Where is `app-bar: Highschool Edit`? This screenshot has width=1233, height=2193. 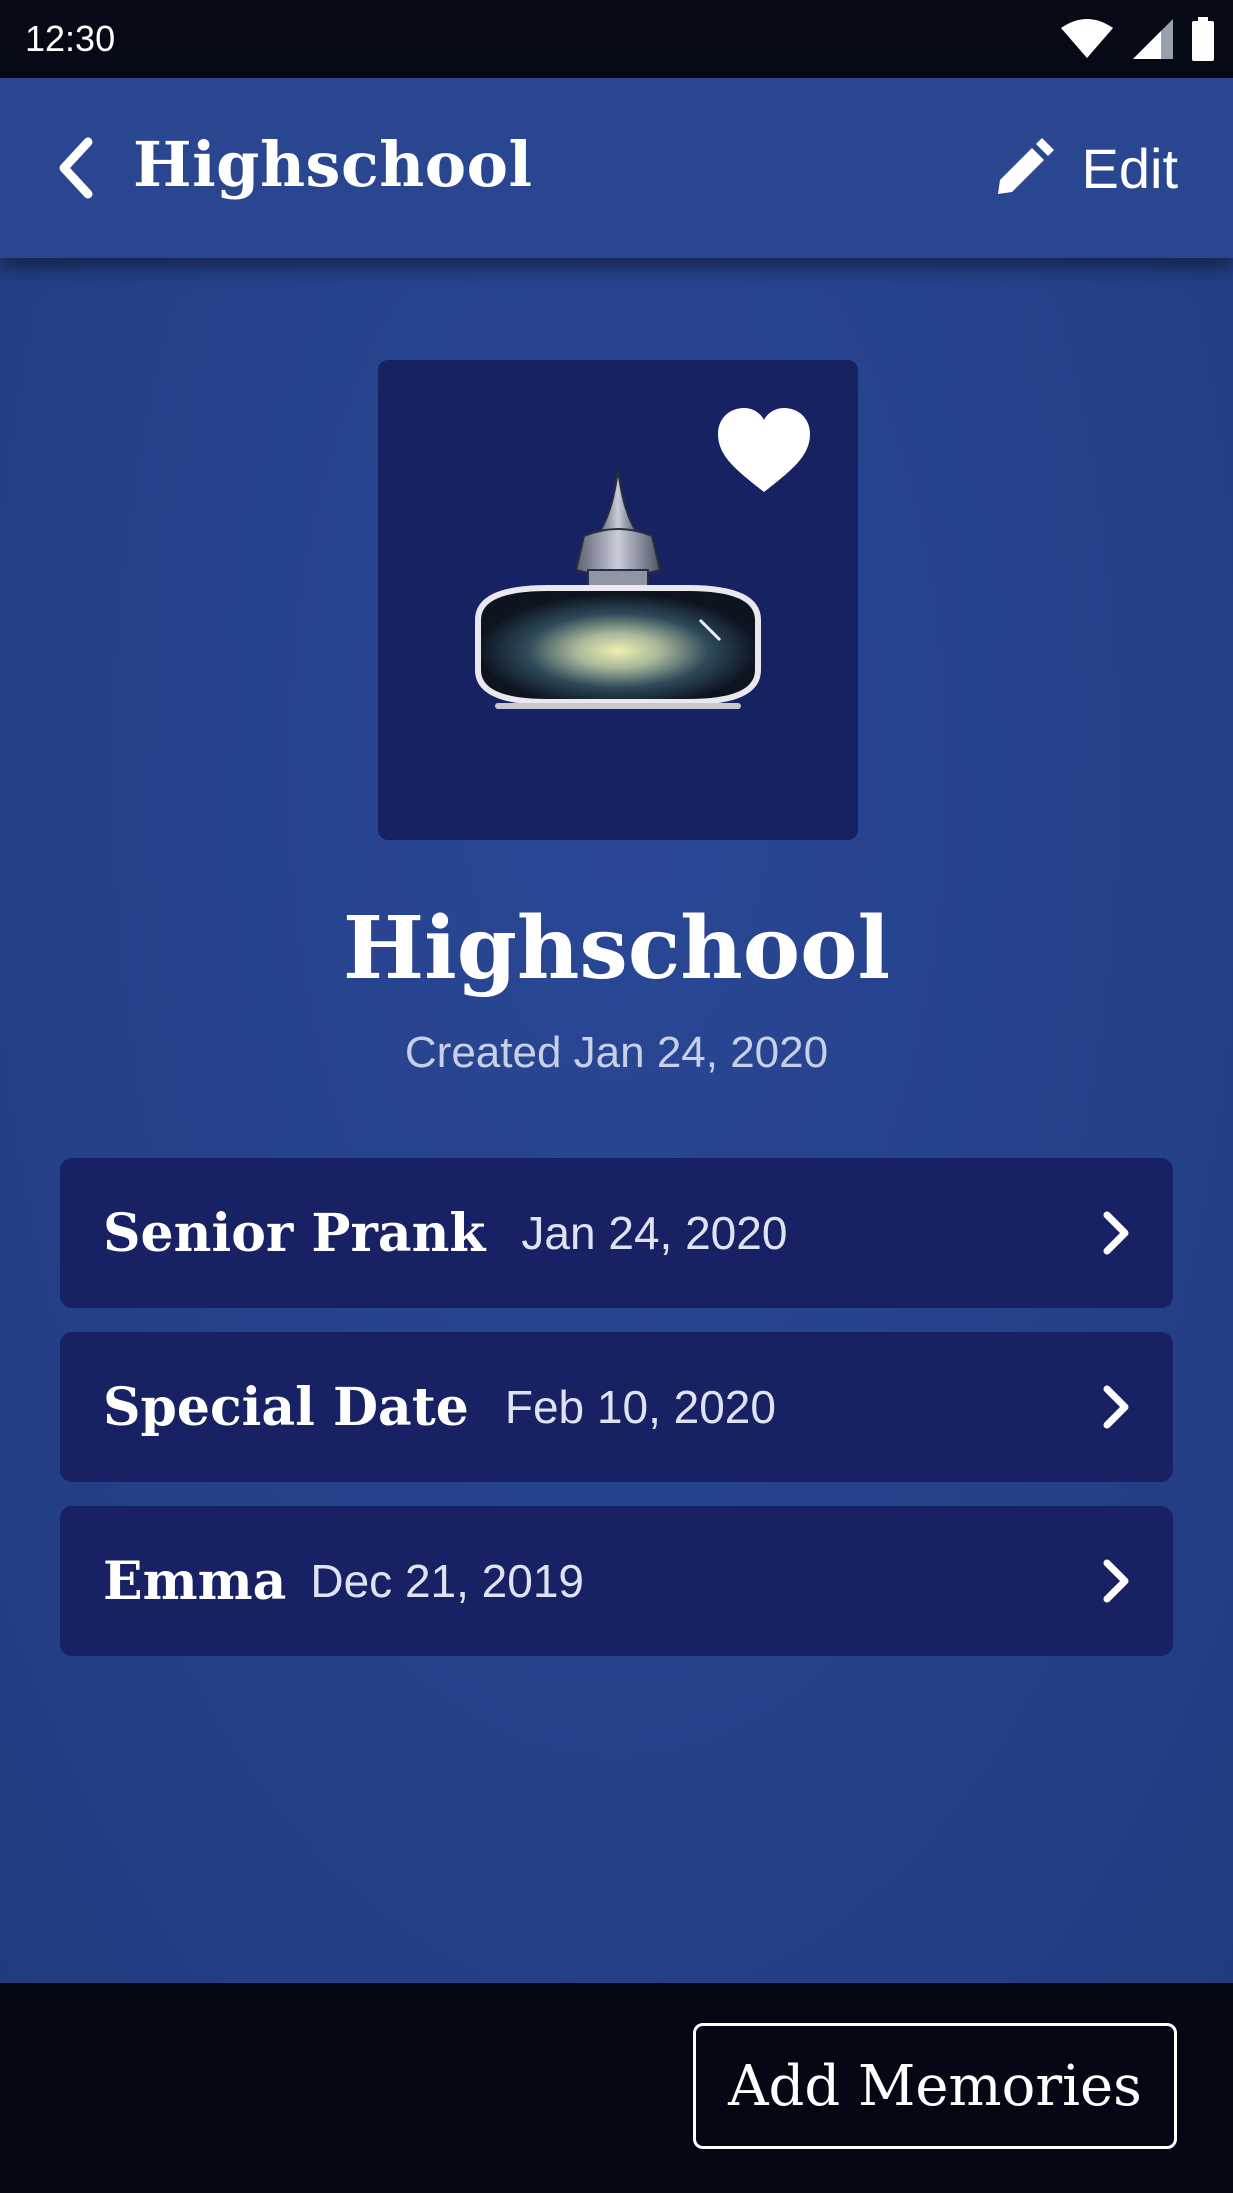
app-bar: Highschool Edit is located at coordinates (616, 168).